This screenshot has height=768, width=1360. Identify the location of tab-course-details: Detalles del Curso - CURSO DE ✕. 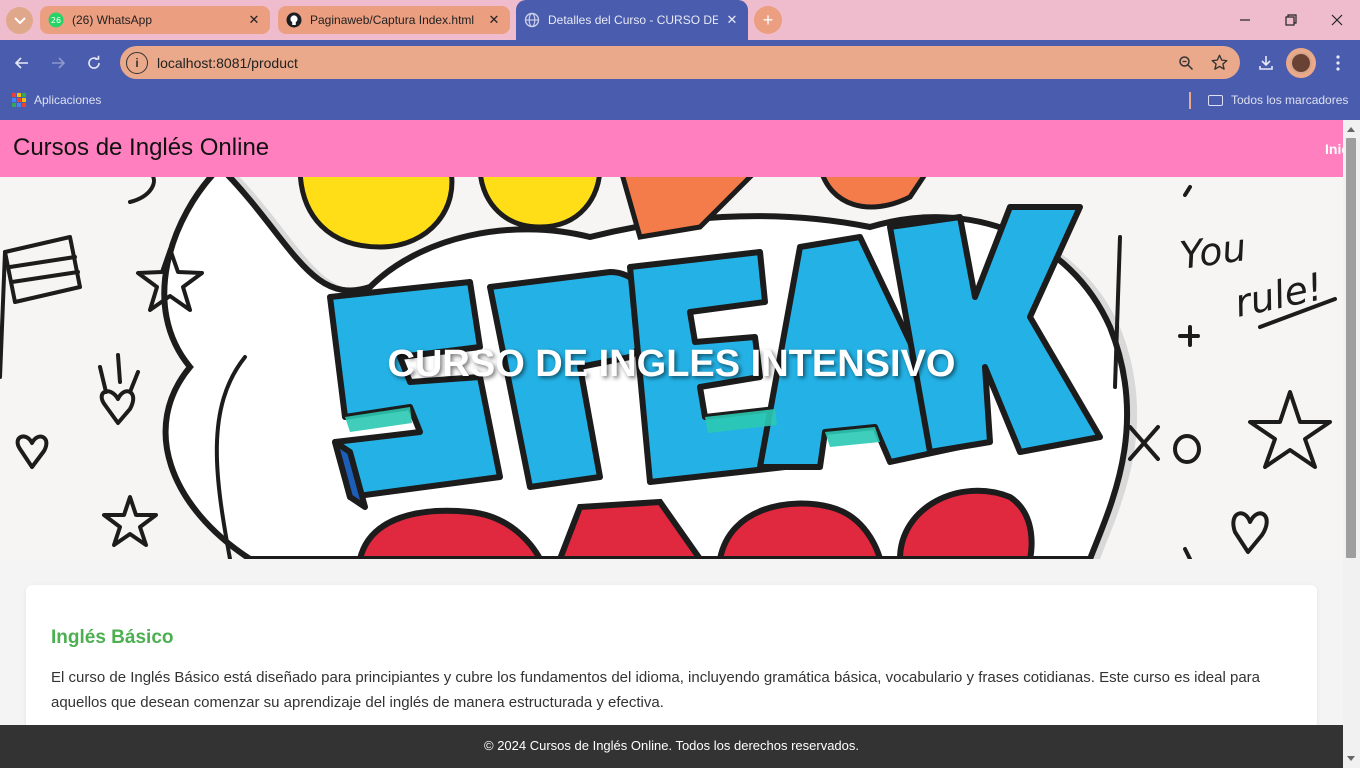
(632, 20).